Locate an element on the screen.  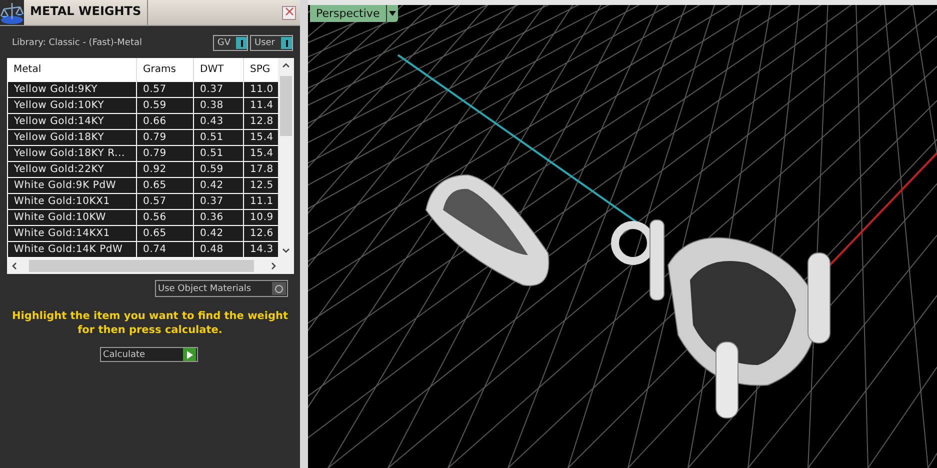
table-cell: 17.8 is located at coordinates (261, 170).